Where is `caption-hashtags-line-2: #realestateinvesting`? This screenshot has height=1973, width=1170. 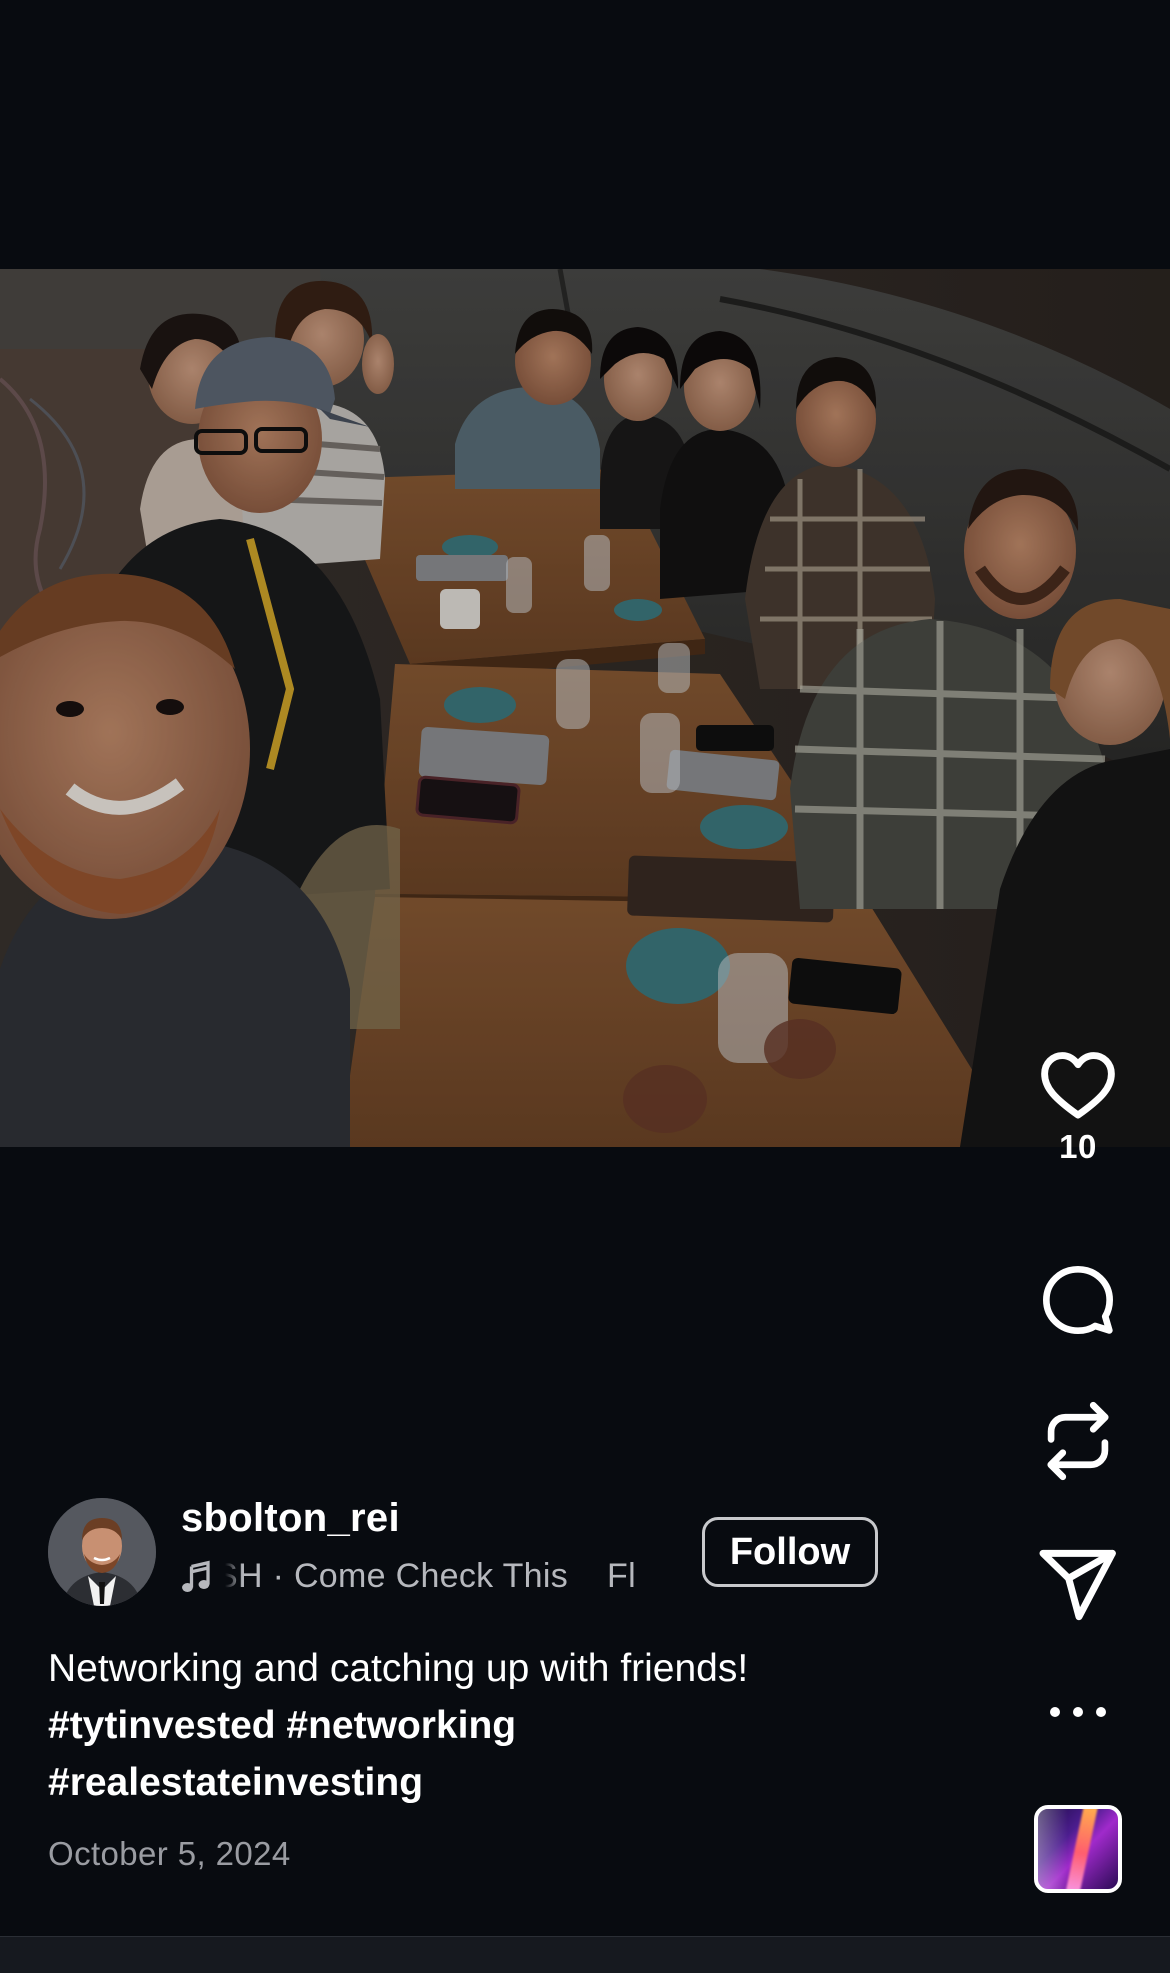
caption-hashtags-line-2: #realestateinvesting is located at coordinates (488, 1782).